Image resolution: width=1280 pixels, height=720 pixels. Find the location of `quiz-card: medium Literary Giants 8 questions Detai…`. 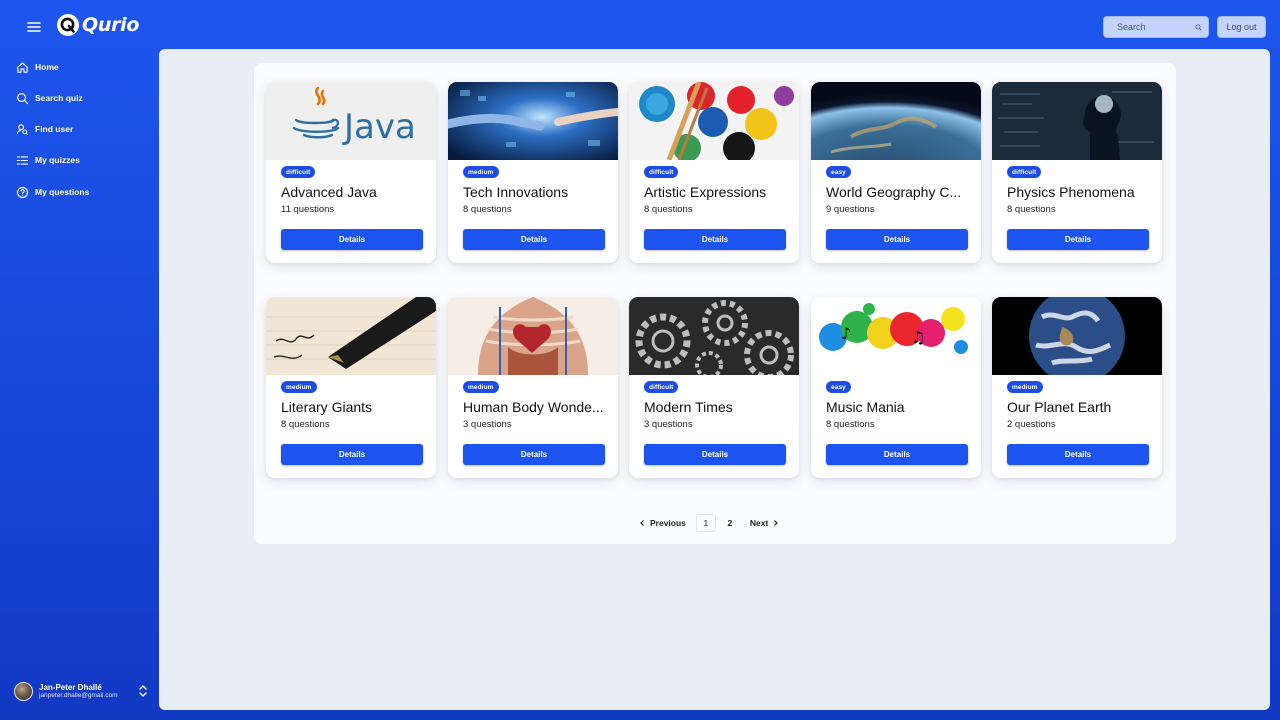

quiz-card: medium Literary Giants 8 questions Detai… is located at coordinates (351, 387).